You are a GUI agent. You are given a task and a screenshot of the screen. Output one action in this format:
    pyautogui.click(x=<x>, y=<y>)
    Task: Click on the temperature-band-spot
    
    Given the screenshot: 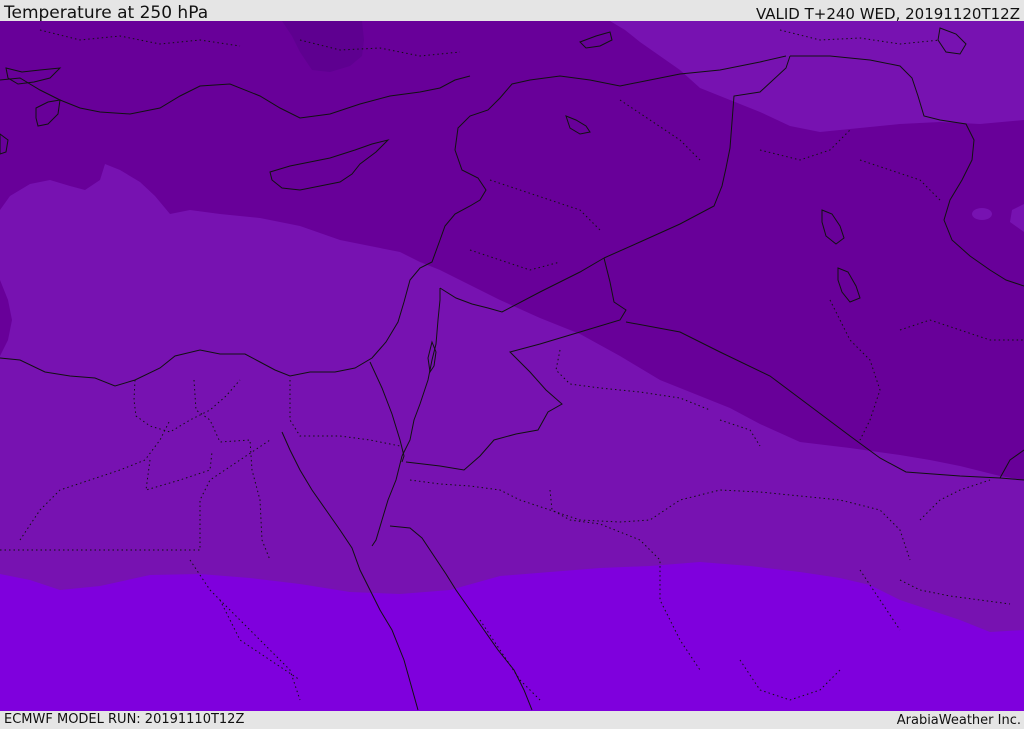 What is the action you would take?
    pyautogui.click(x=982, y=214)
    